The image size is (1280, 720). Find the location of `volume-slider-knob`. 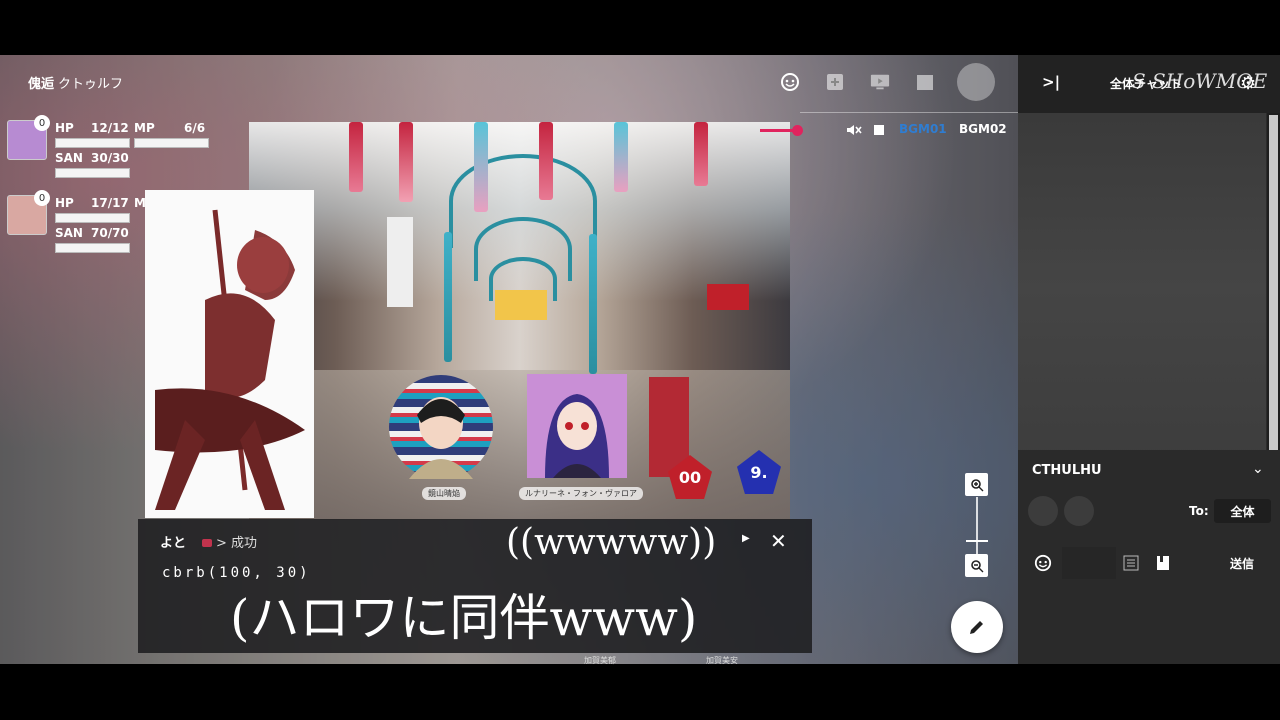

volume-slider-knob is located at coordinates (797, 130).